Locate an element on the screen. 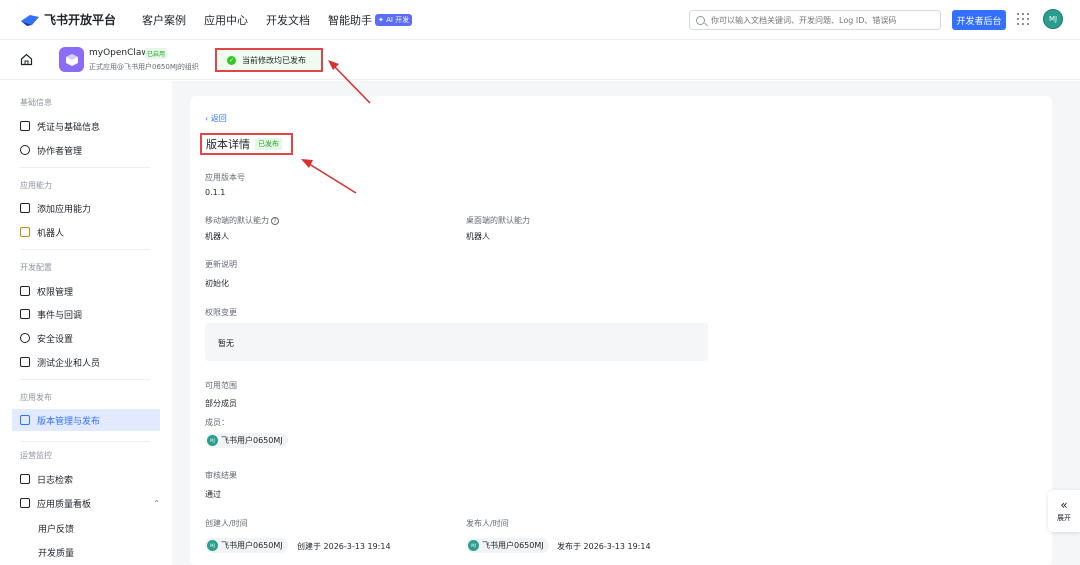 The image size is (1080, 565). search-input is located at coordinates (823, 20).